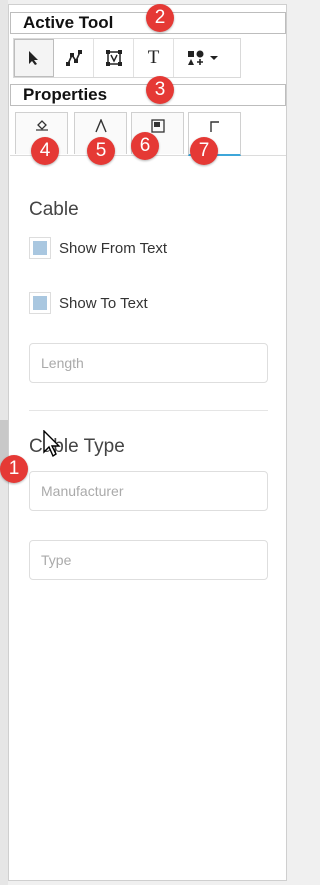  What do you see at coordinates (214, 126) in the screenshot?
I see `cable-corner-icon` at bounding box center [214, 126].